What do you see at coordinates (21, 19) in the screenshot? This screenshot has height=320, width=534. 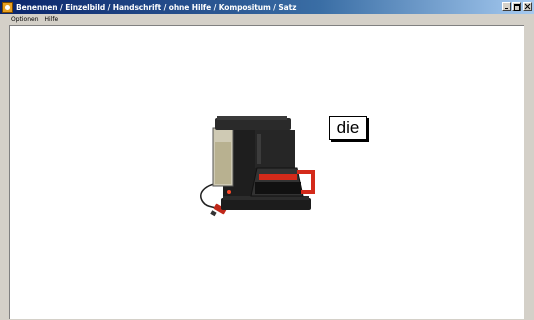 I see `menu-optionen: Optionen` at bounding box center [21, 19].